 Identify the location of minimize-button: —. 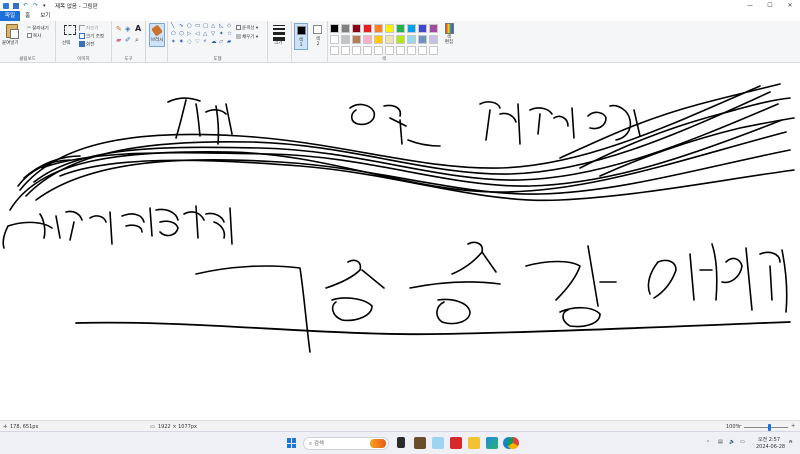
(750, 5).